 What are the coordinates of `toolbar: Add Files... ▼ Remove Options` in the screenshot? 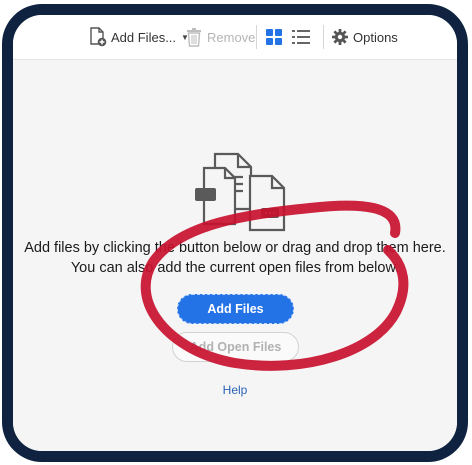 It's located at (235, 37).